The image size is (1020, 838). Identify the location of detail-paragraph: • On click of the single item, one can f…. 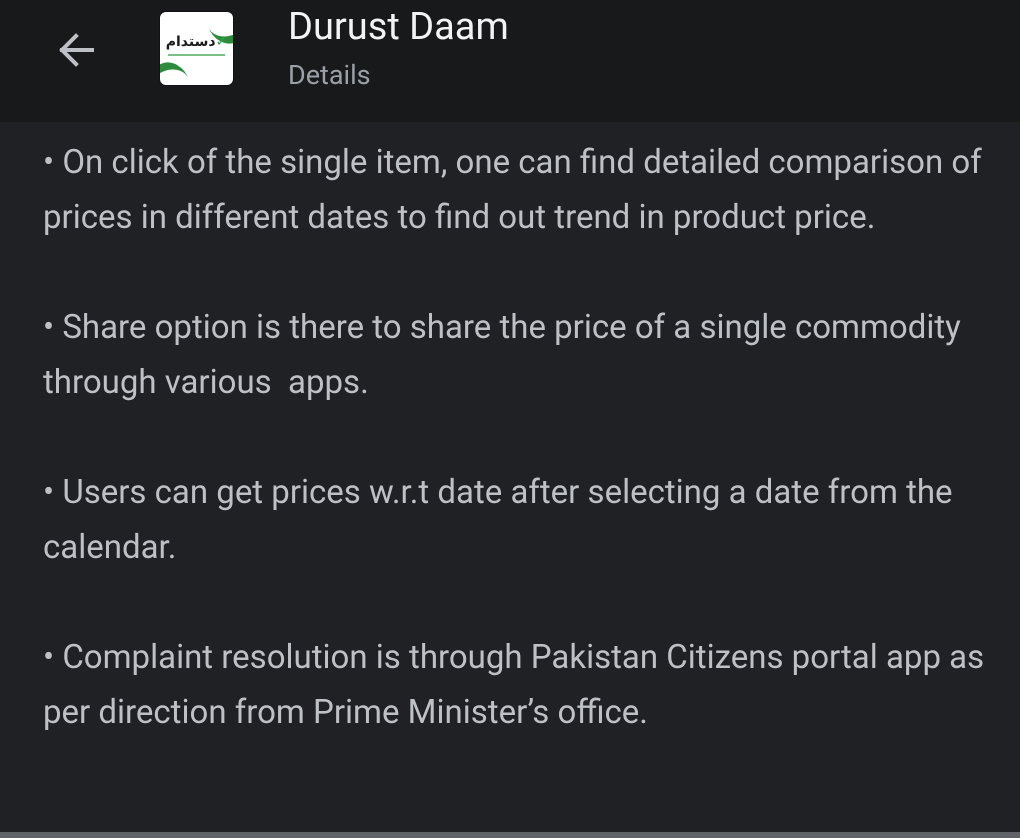
(516, 190).